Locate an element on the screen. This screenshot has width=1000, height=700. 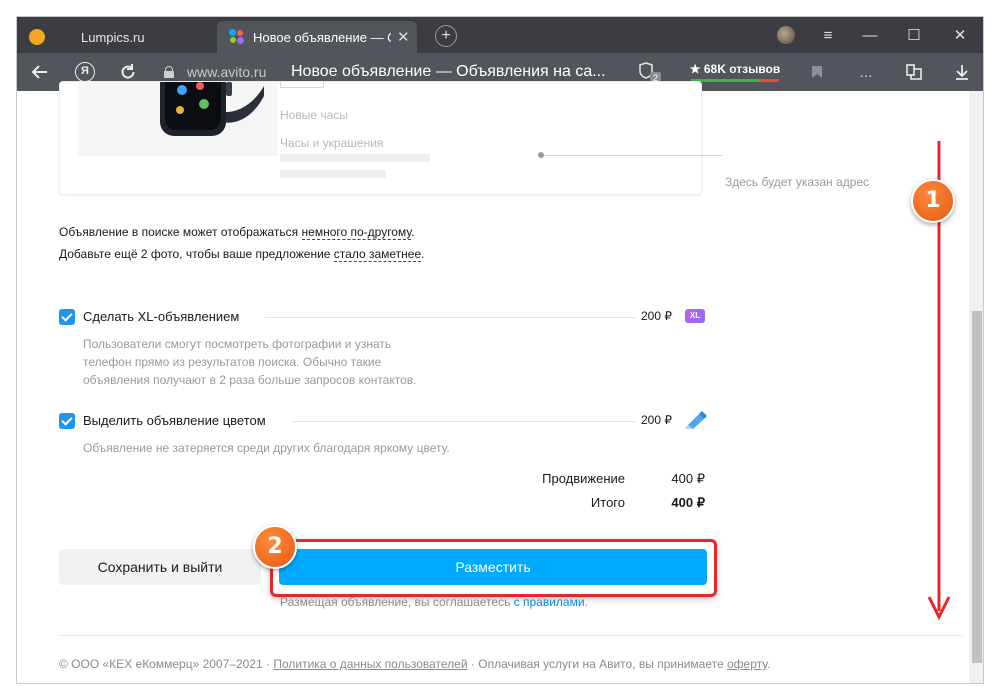
reviews-rating-bar is located at coordinates (735, 80).